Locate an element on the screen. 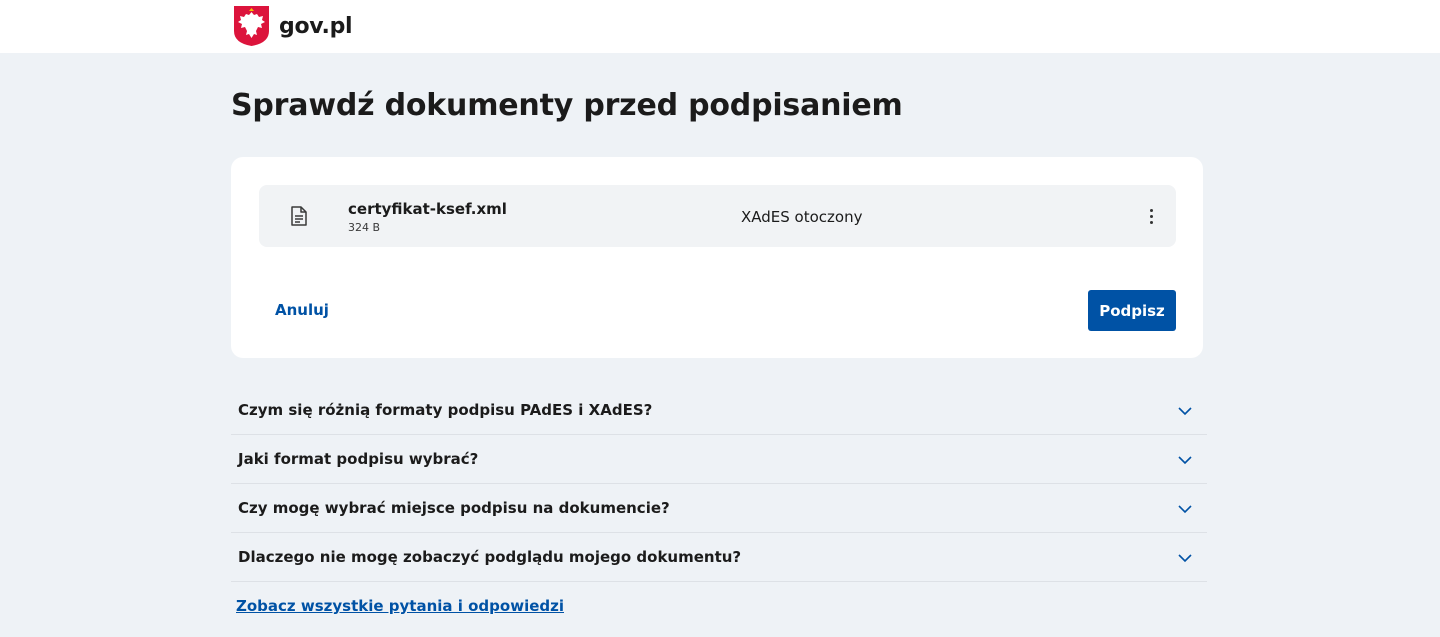  sign-button: Podpisz is located at coordinates (1132, 310).